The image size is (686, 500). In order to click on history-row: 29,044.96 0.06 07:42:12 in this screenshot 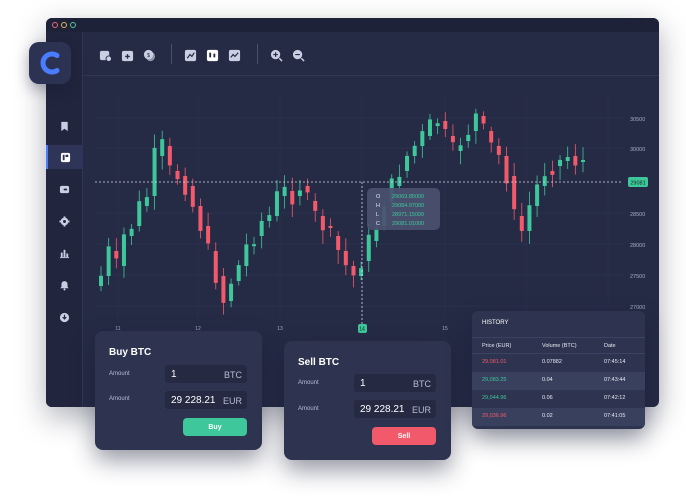, I will do `click(558, 399)`.